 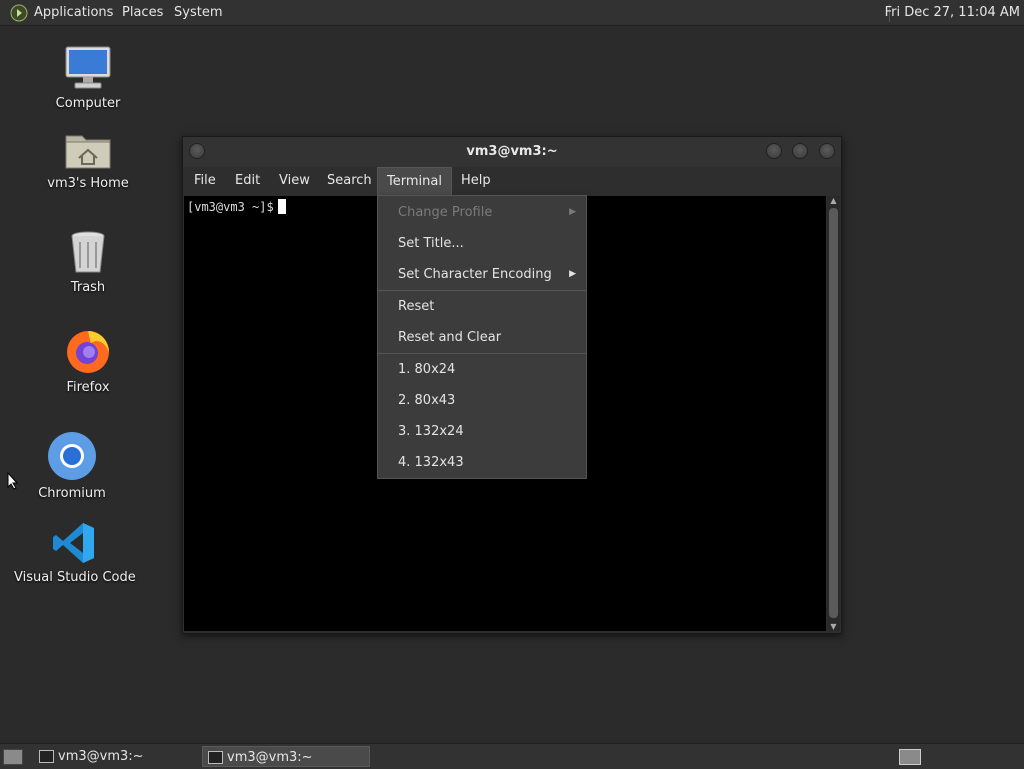 What do you see at coordinates (431, 462) in the screenshot?
I see `menu-item-label: 4. 132x43` at bounding box center [431, 462].